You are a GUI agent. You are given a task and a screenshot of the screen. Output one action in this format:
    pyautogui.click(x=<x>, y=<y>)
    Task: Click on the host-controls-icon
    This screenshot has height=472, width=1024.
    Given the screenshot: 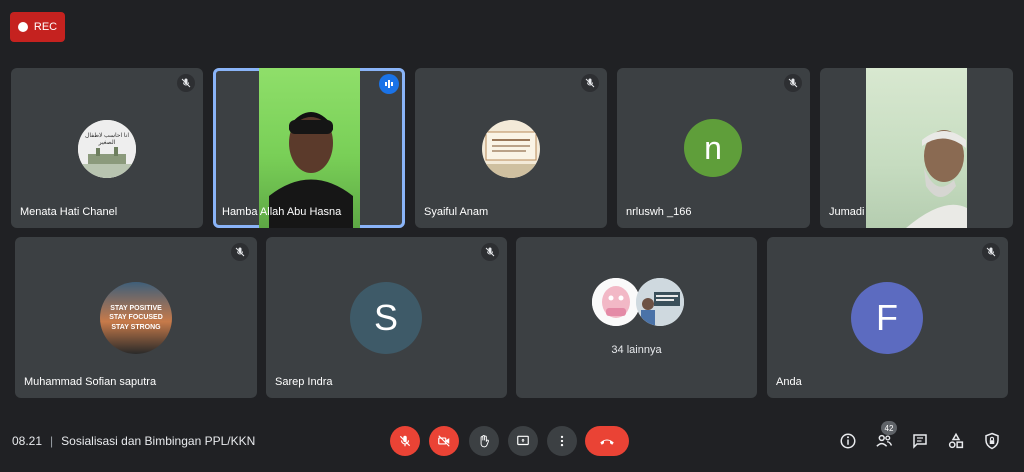 What is the action you would take?
    pyautogui.click(x=992, y=441)
    